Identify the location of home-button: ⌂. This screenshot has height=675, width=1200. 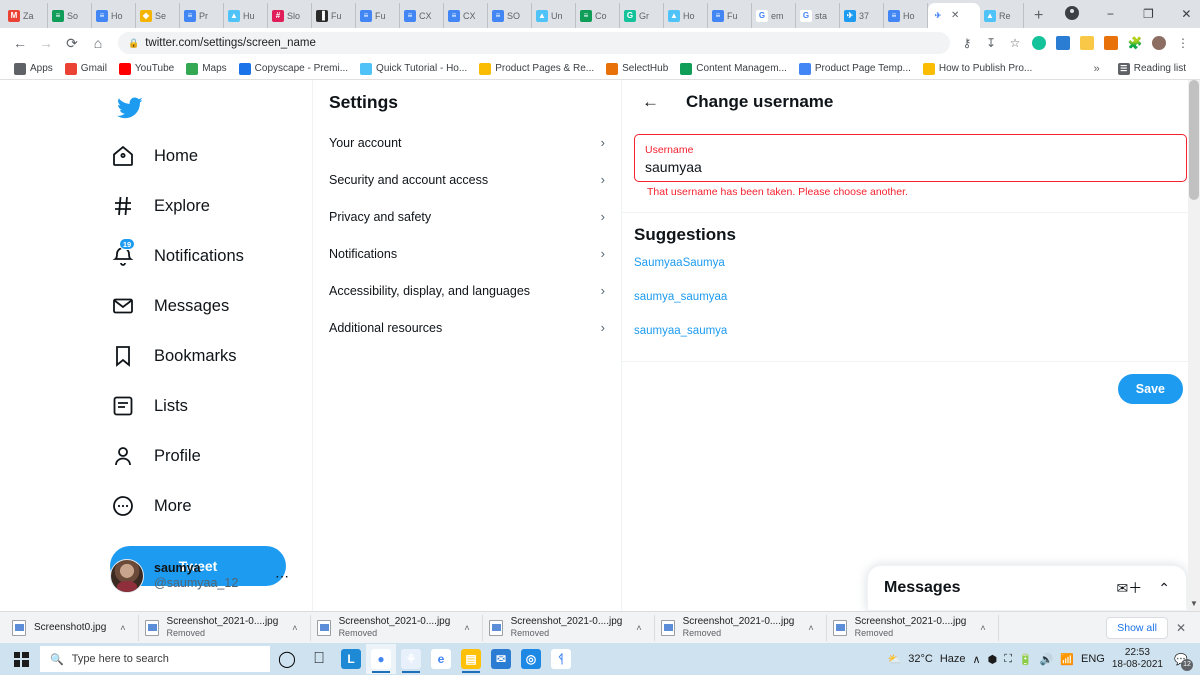
(98, 43).